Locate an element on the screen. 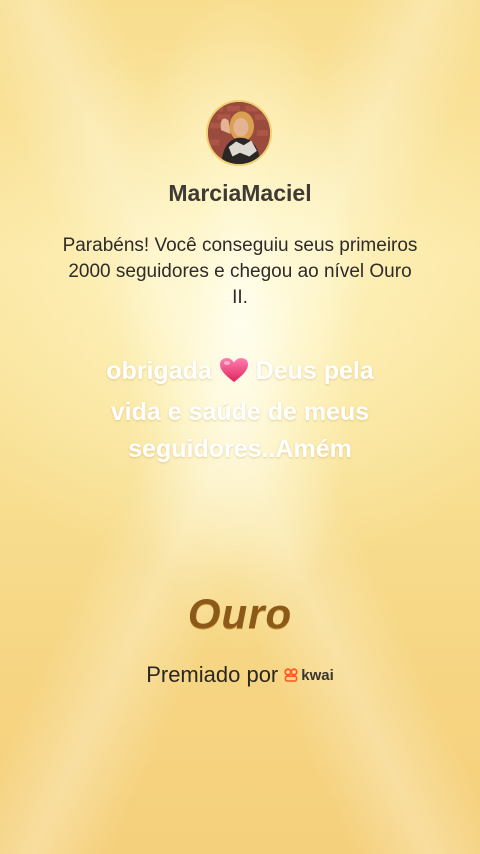 The image size is (480, 854). level-title: Ouro is located at coordinates (240, 613).